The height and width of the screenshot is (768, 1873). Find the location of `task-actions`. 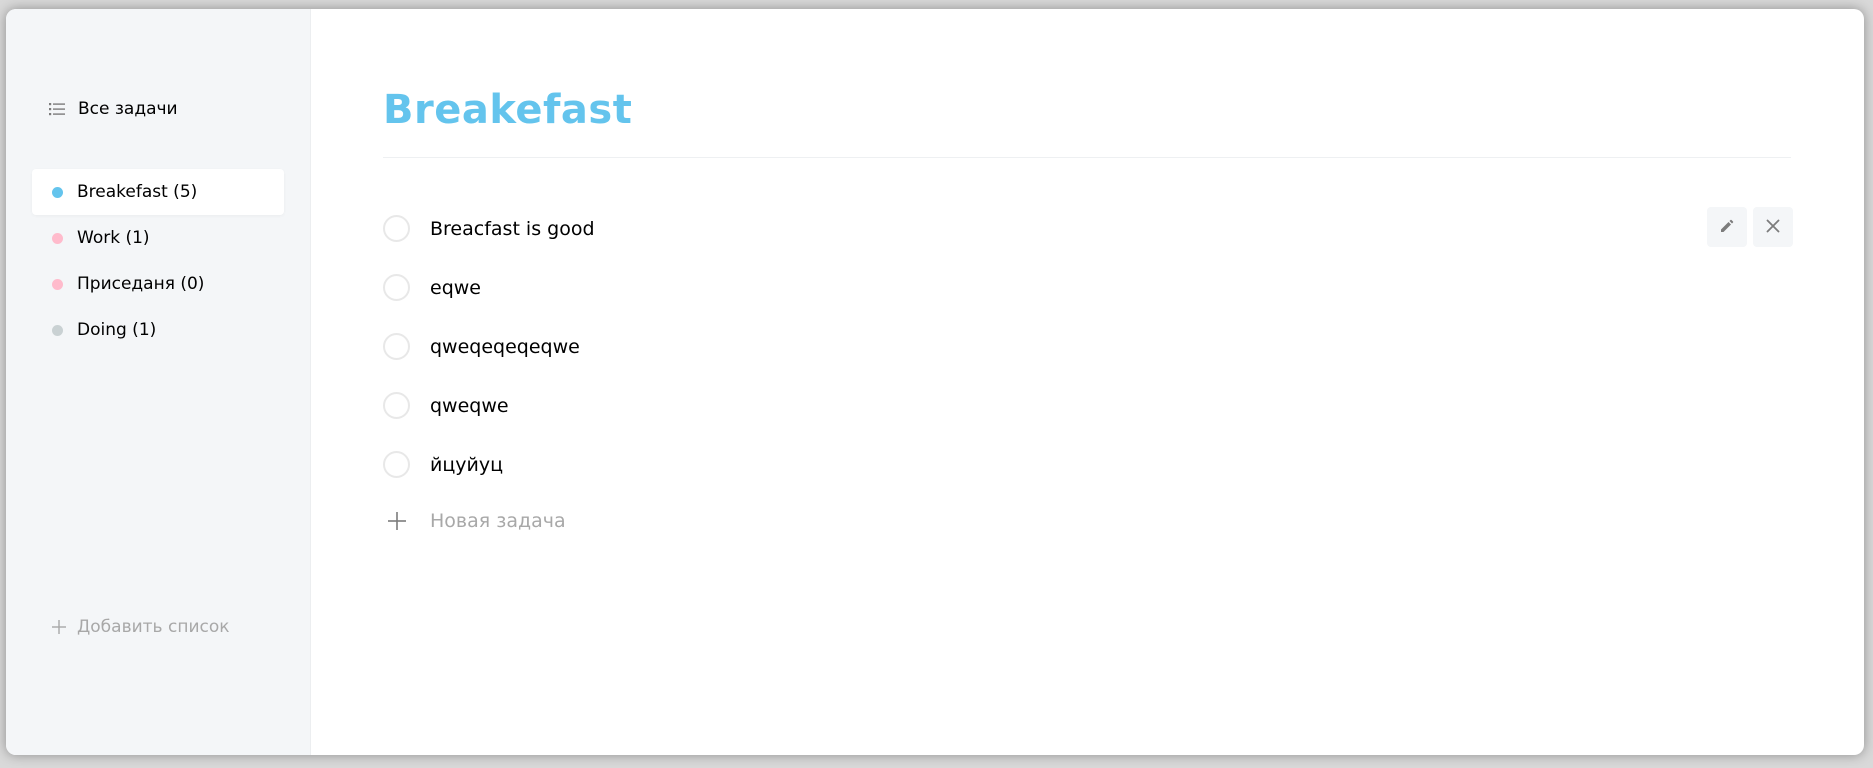

task-actions is located at coordinates (1750, 227).